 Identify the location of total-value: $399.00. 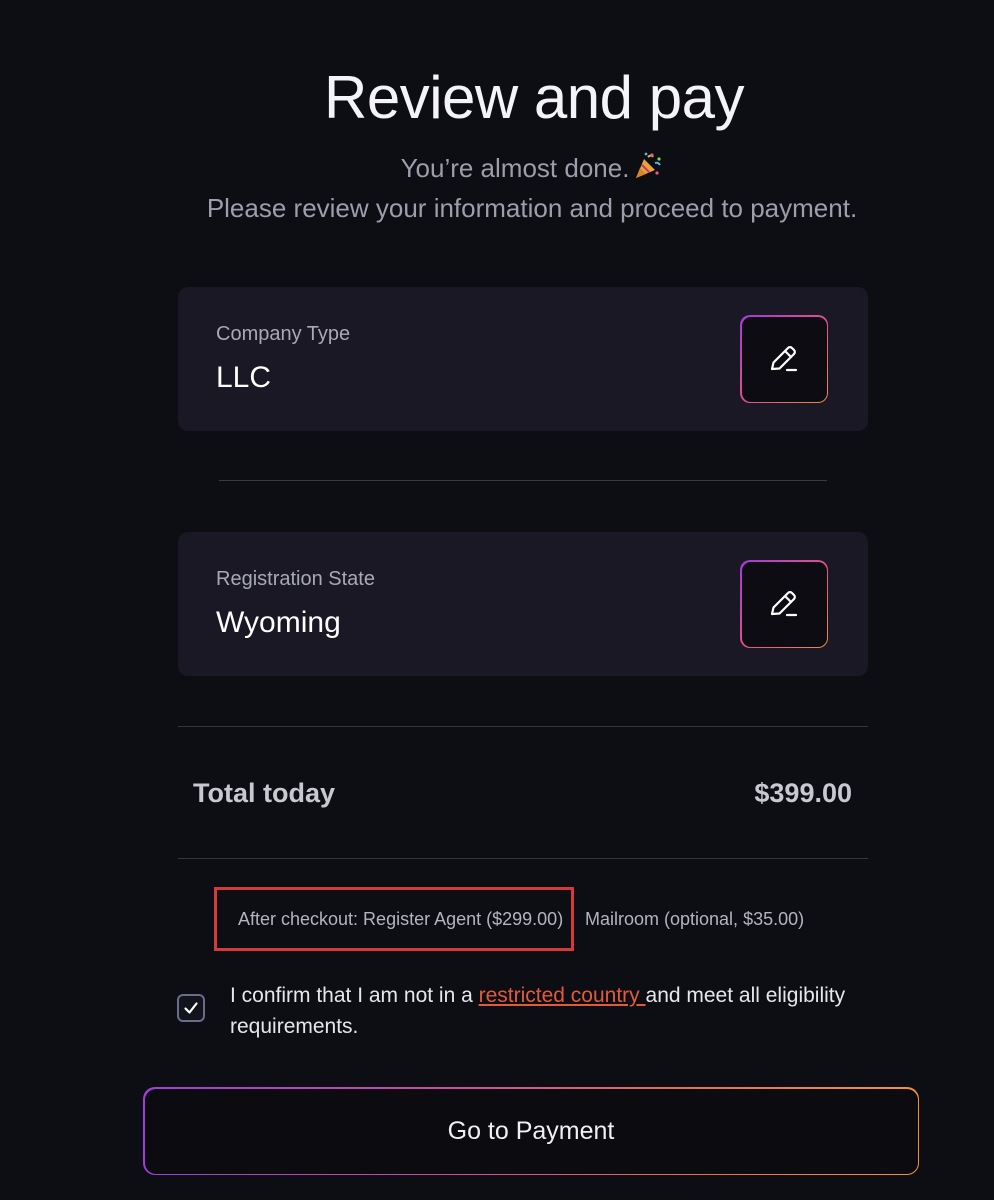
(803, 793).